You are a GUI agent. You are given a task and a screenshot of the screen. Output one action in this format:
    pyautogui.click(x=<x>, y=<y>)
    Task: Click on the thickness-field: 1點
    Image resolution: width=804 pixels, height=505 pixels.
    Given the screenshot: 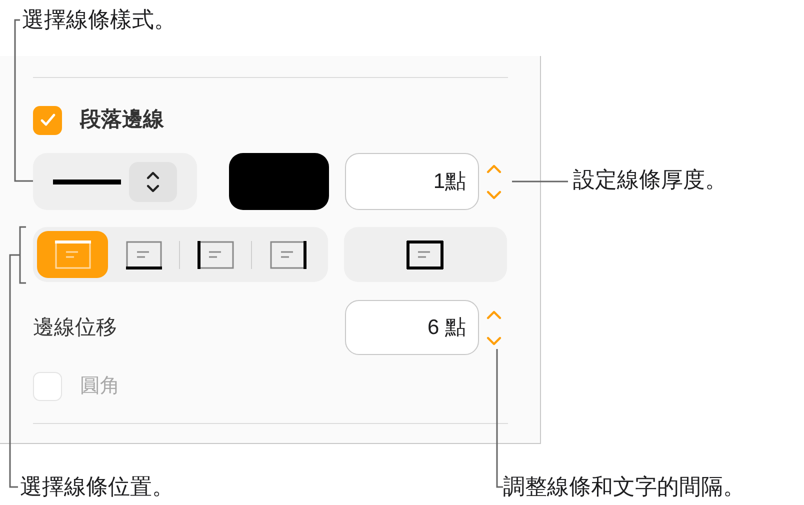 What is the action you would take?
    pyautogui.click(x=412, y=181)
    